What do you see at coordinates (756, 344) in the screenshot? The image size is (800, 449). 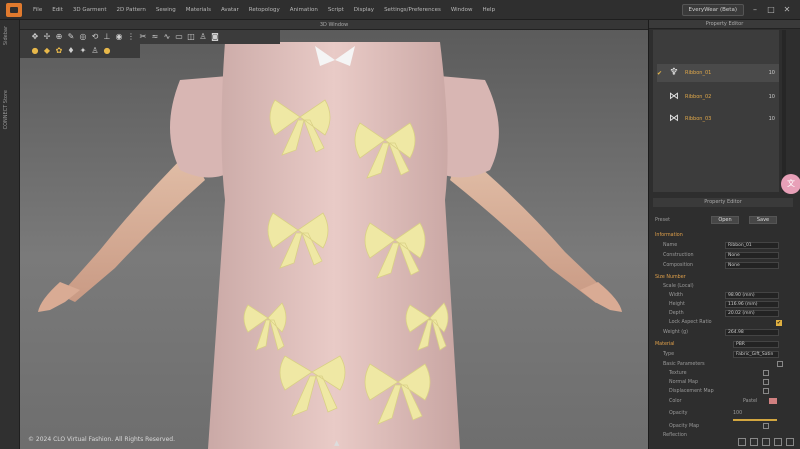 I see `material-type-select: PBR` at bounding box center [756, 344].